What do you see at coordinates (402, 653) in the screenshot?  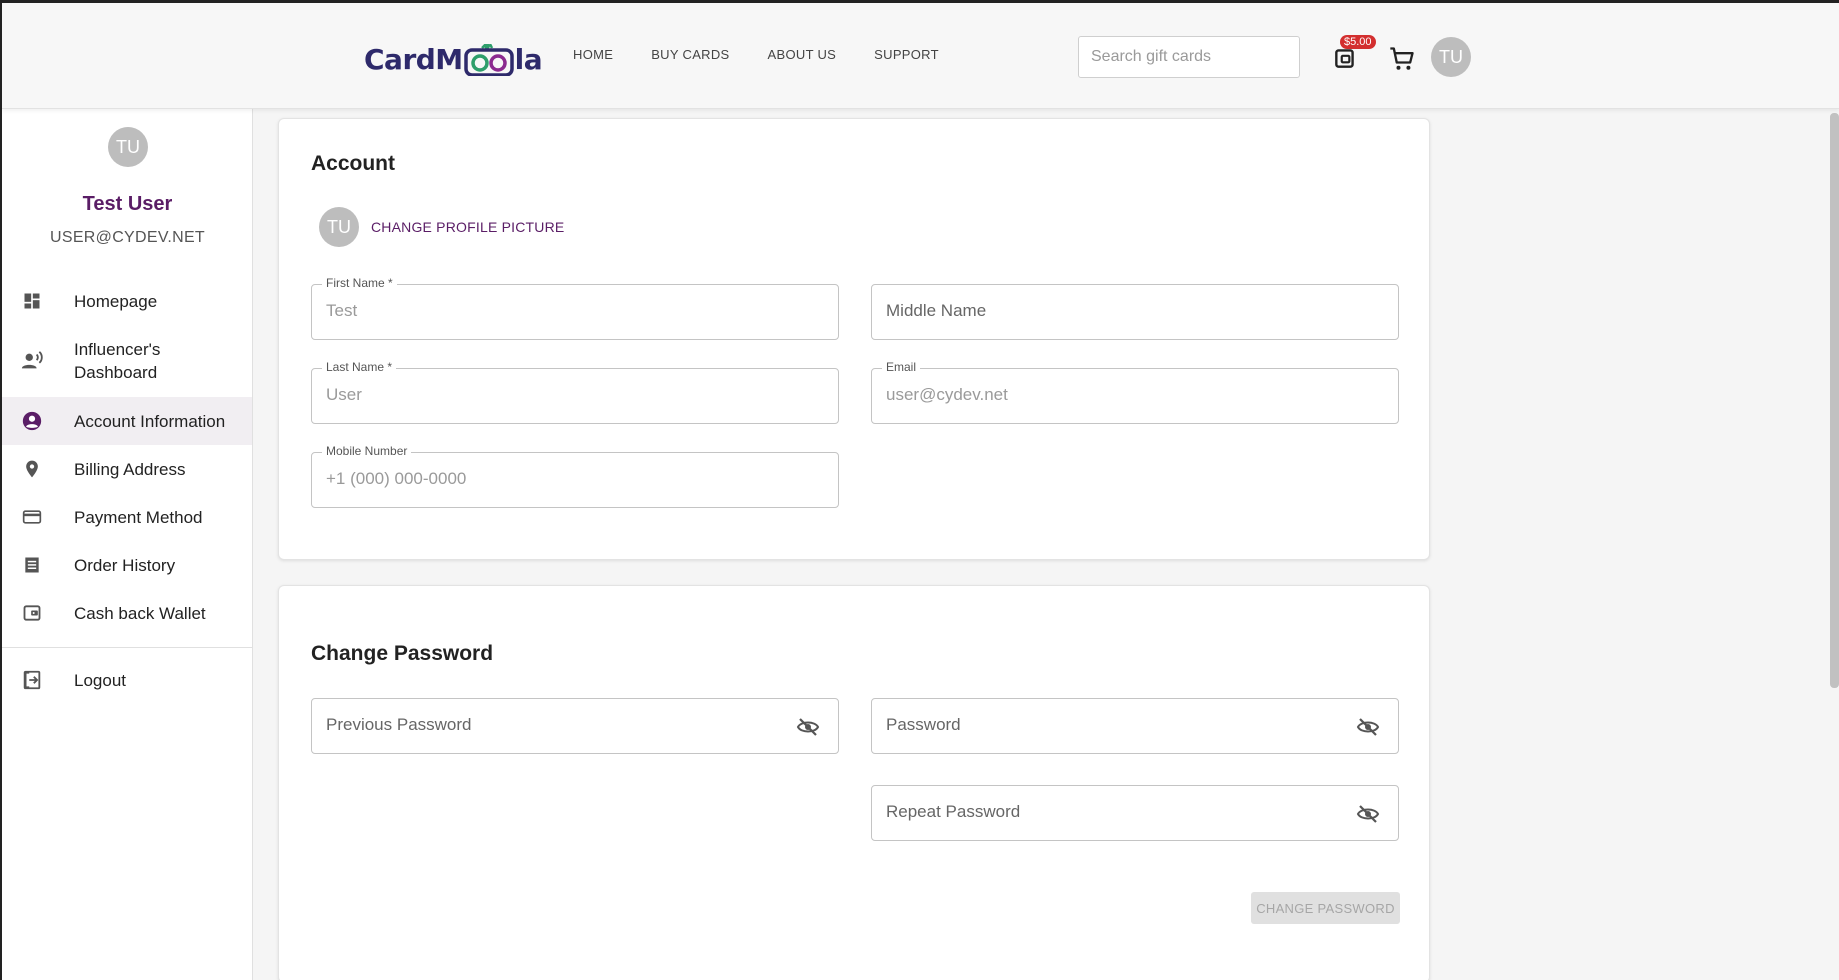 I see `change-password-title: Change Password` at bounding box center [402, 653].